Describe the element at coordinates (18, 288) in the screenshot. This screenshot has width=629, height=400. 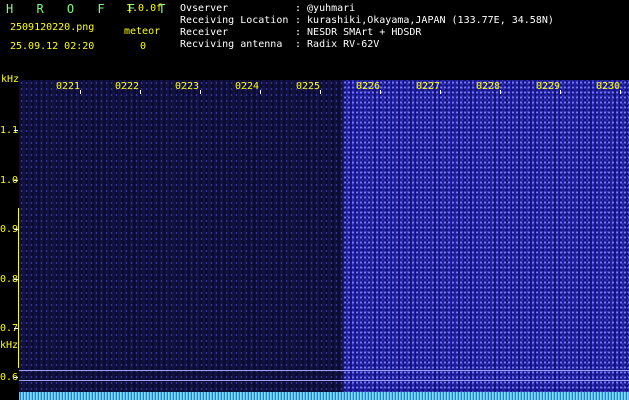
I see `y-axis-line` at that location.